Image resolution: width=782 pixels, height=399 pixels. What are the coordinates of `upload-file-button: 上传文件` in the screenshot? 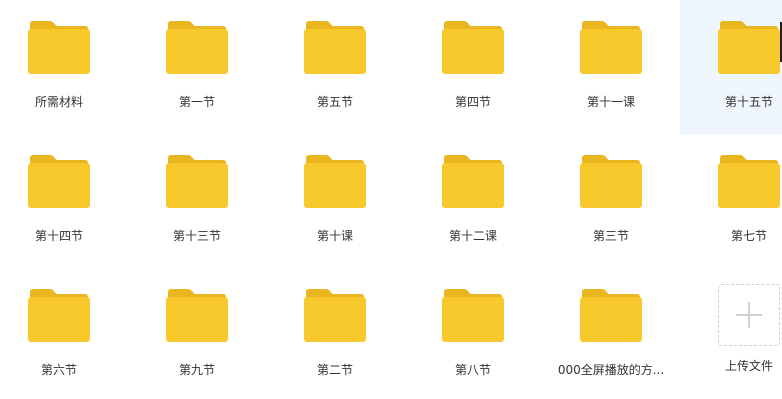 It's located at (731, 333).